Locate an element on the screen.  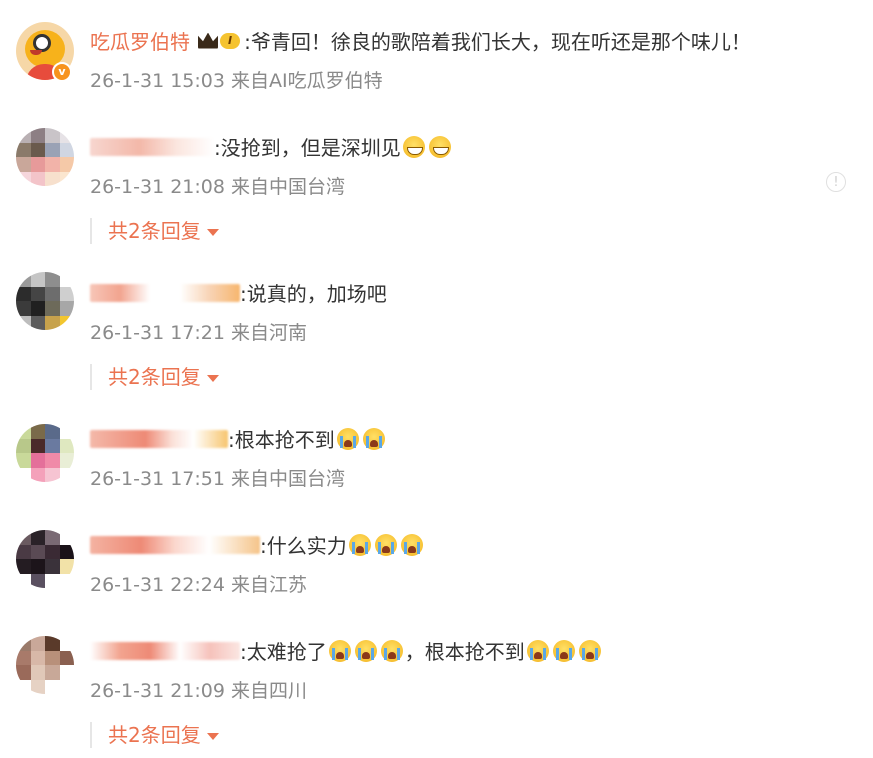
comment-text: :什么实力 is located at coordinates (303, 546).